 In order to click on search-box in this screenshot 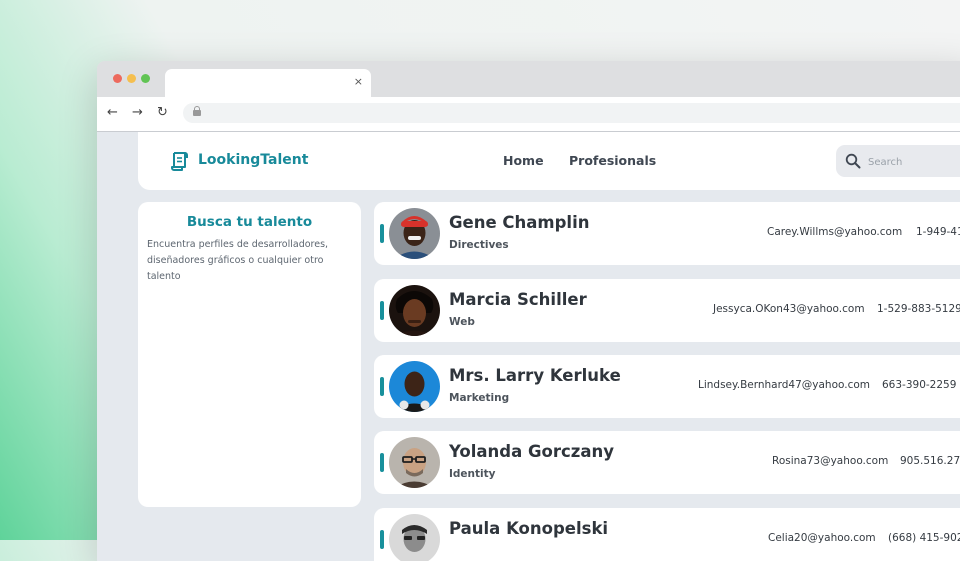, I will do `click(898, 161)`.